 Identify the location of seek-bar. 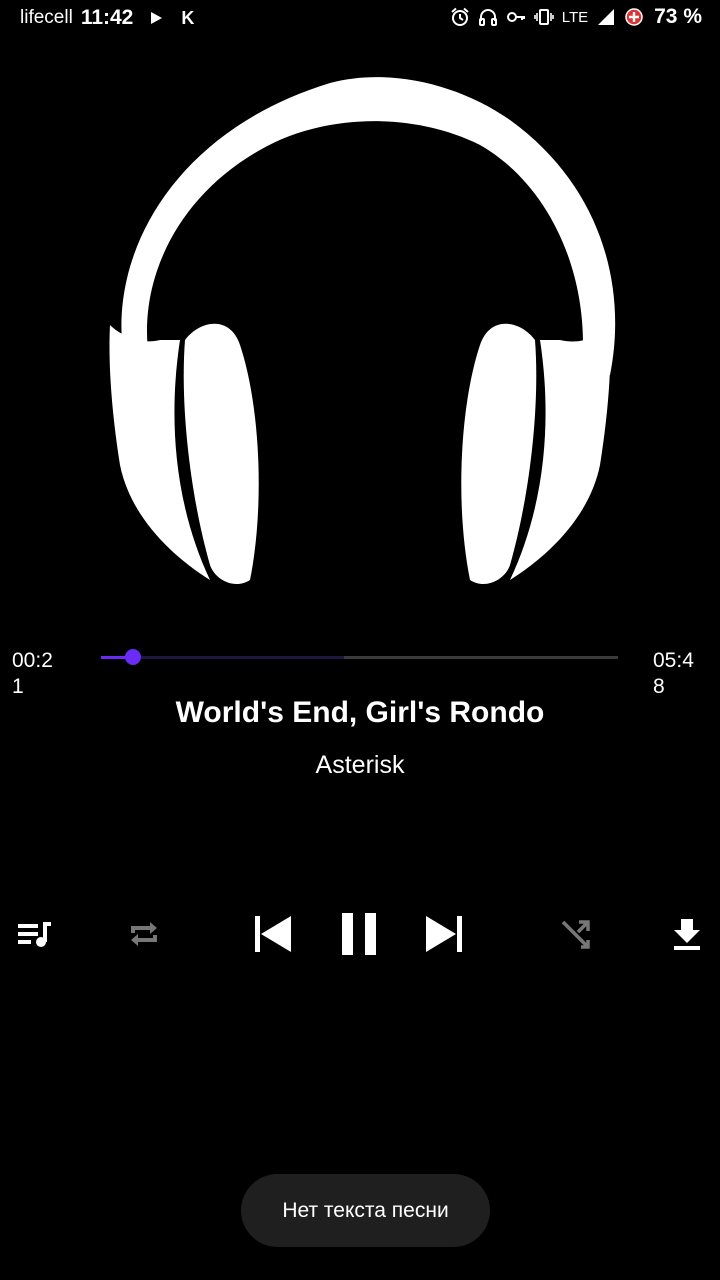
(359, 657).